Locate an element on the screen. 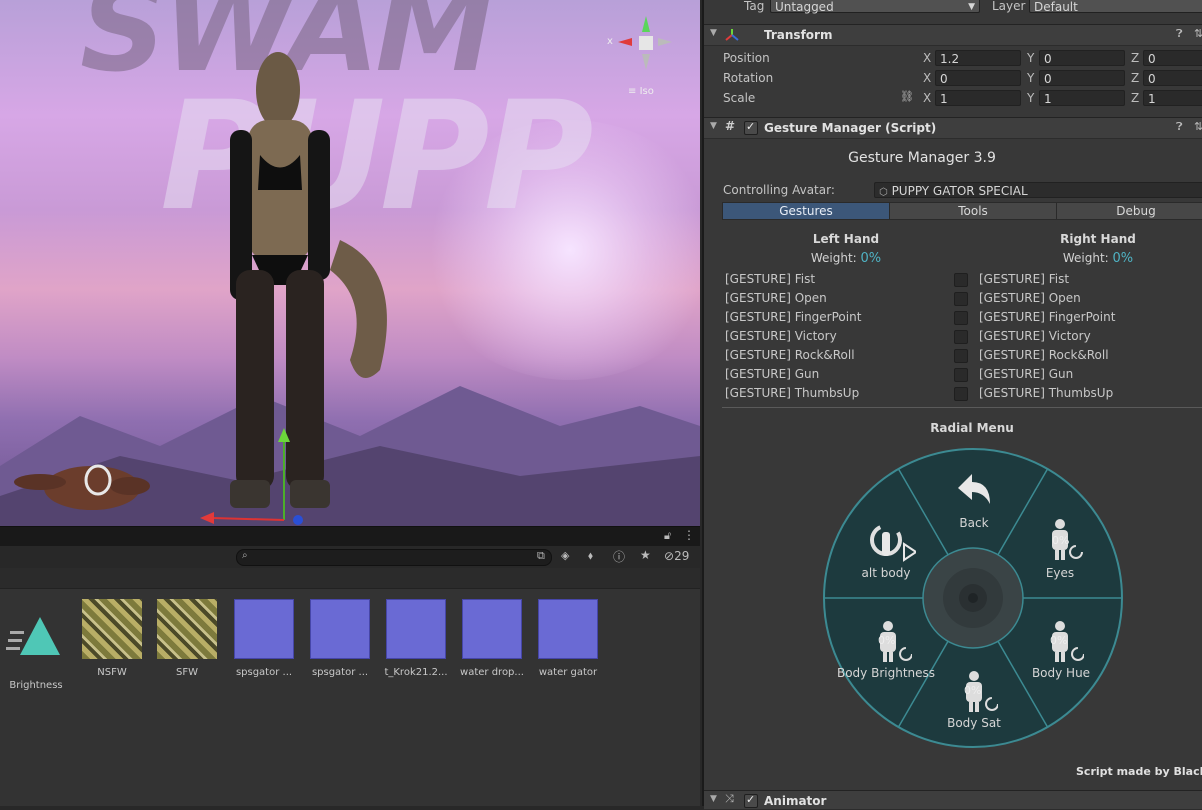 This screenshot has height=810, width=1202. radial-item-eyes: Eyes is located at coordinates (1060, 573).